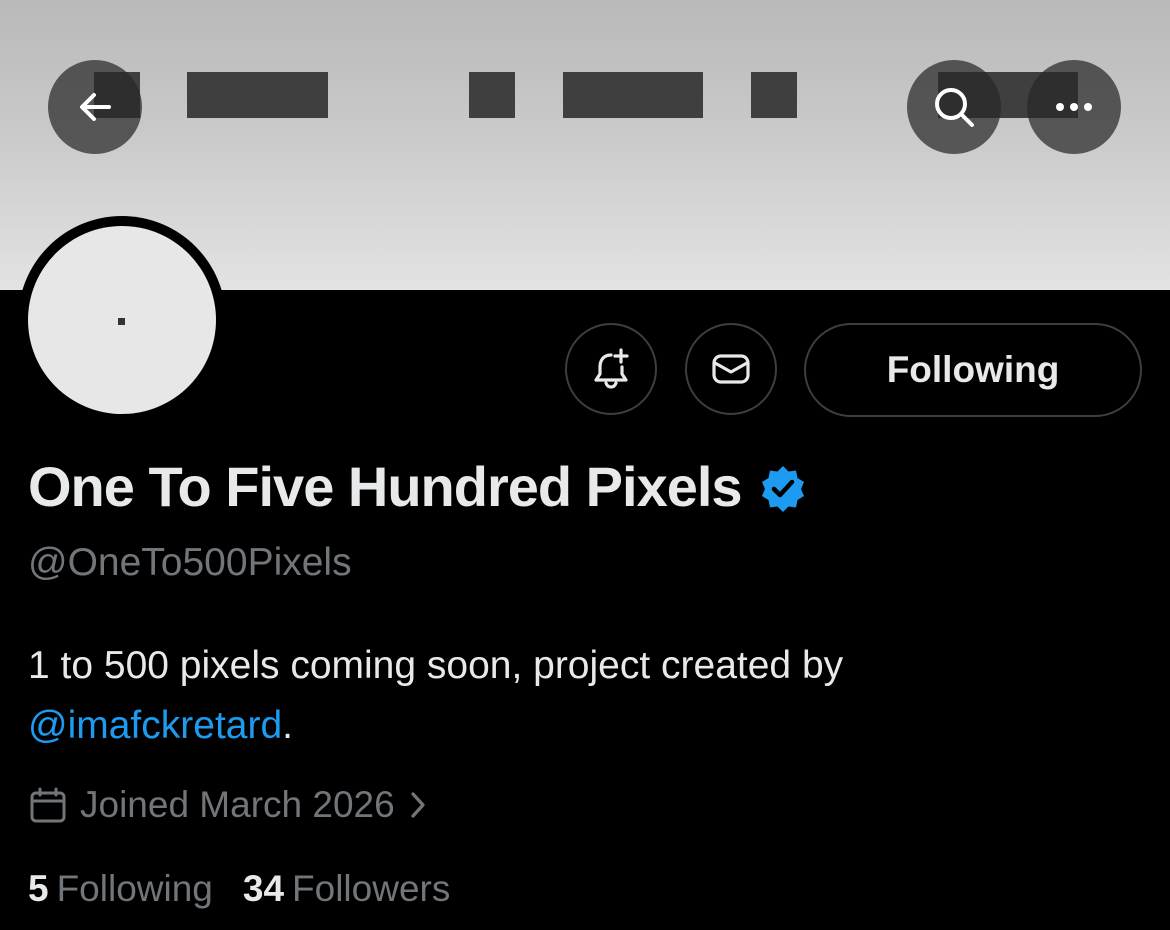  What do you see at coordinates (155, 725) in the screenshot?
I see `bio-mention-link: @imafckretard` at bounding box center [155, 725].